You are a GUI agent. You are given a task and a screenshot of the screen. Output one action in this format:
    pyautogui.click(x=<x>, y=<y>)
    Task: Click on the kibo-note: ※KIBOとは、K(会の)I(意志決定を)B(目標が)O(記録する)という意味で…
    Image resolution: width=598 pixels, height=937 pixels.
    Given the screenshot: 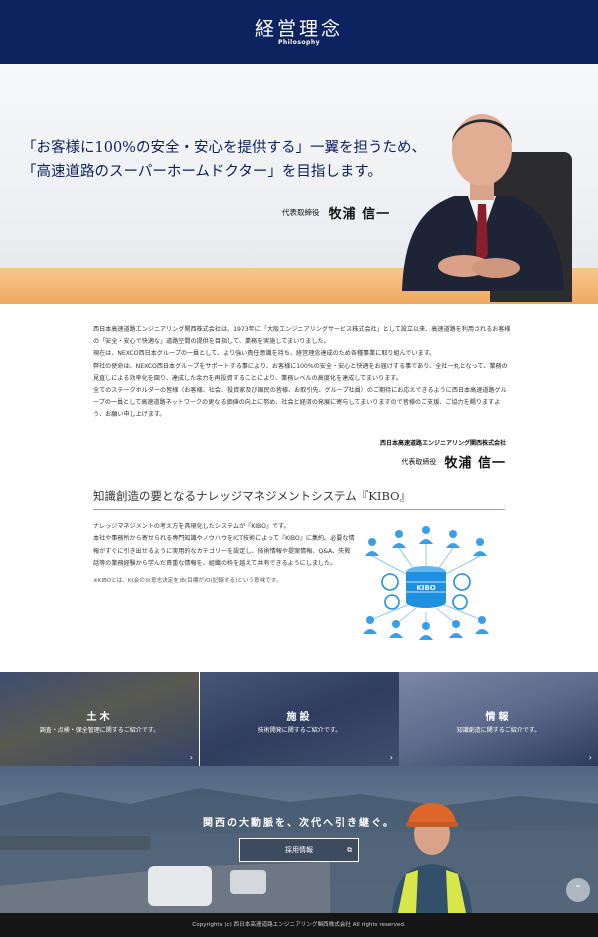 What is the action you would take?
    pyautogui.click(x=187, y=581)
    